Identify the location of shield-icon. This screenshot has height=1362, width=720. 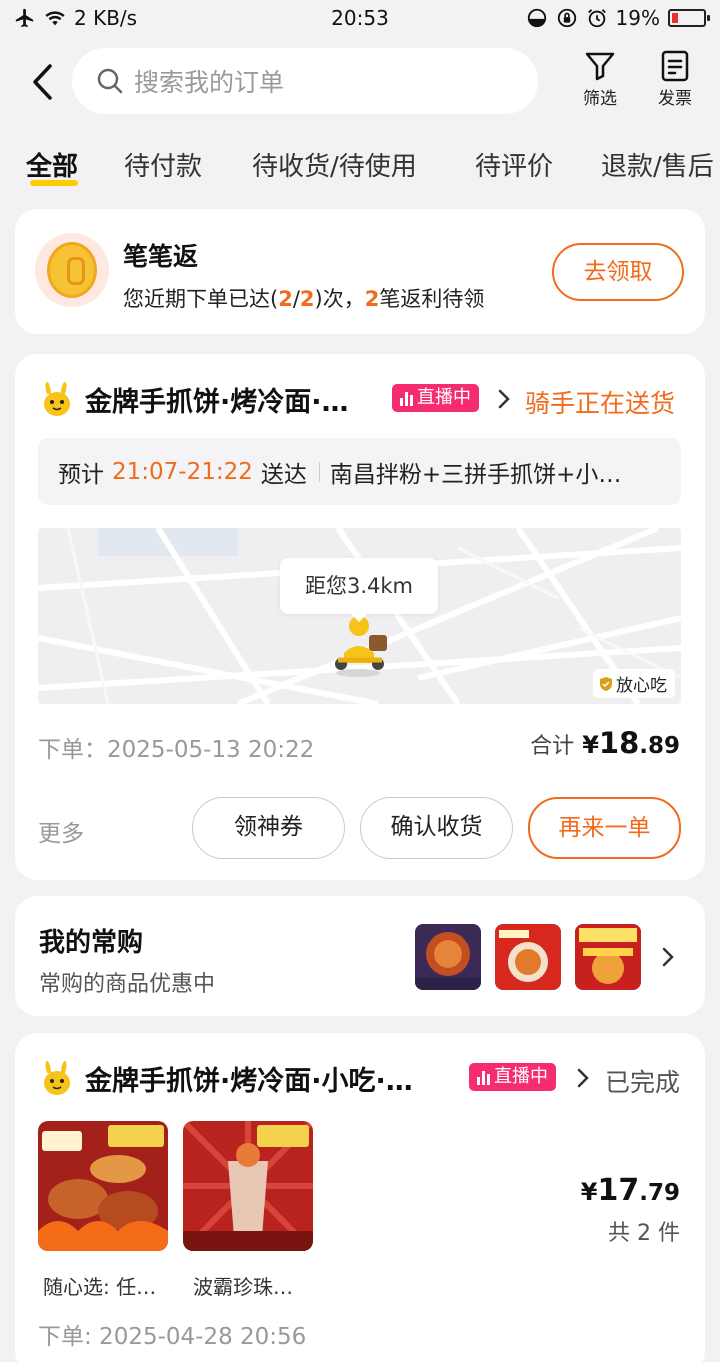
(606, 683).